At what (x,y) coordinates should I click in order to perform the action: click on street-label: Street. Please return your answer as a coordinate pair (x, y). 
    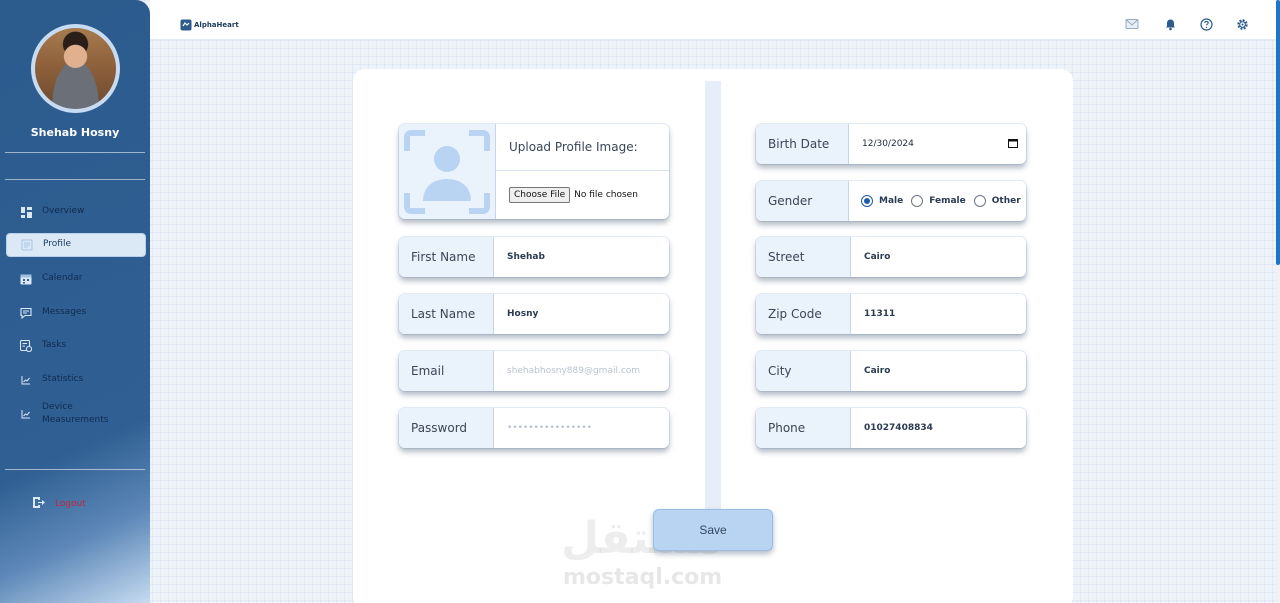
    Looking at the image, I should click on (803, 257).